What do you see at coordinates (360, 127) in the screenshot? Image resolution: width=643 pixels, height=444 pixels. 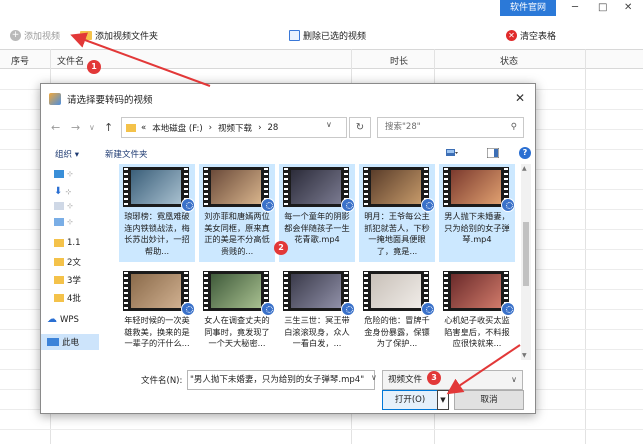 I see `refresh-button: ↻` at bounding box center [360, 127].